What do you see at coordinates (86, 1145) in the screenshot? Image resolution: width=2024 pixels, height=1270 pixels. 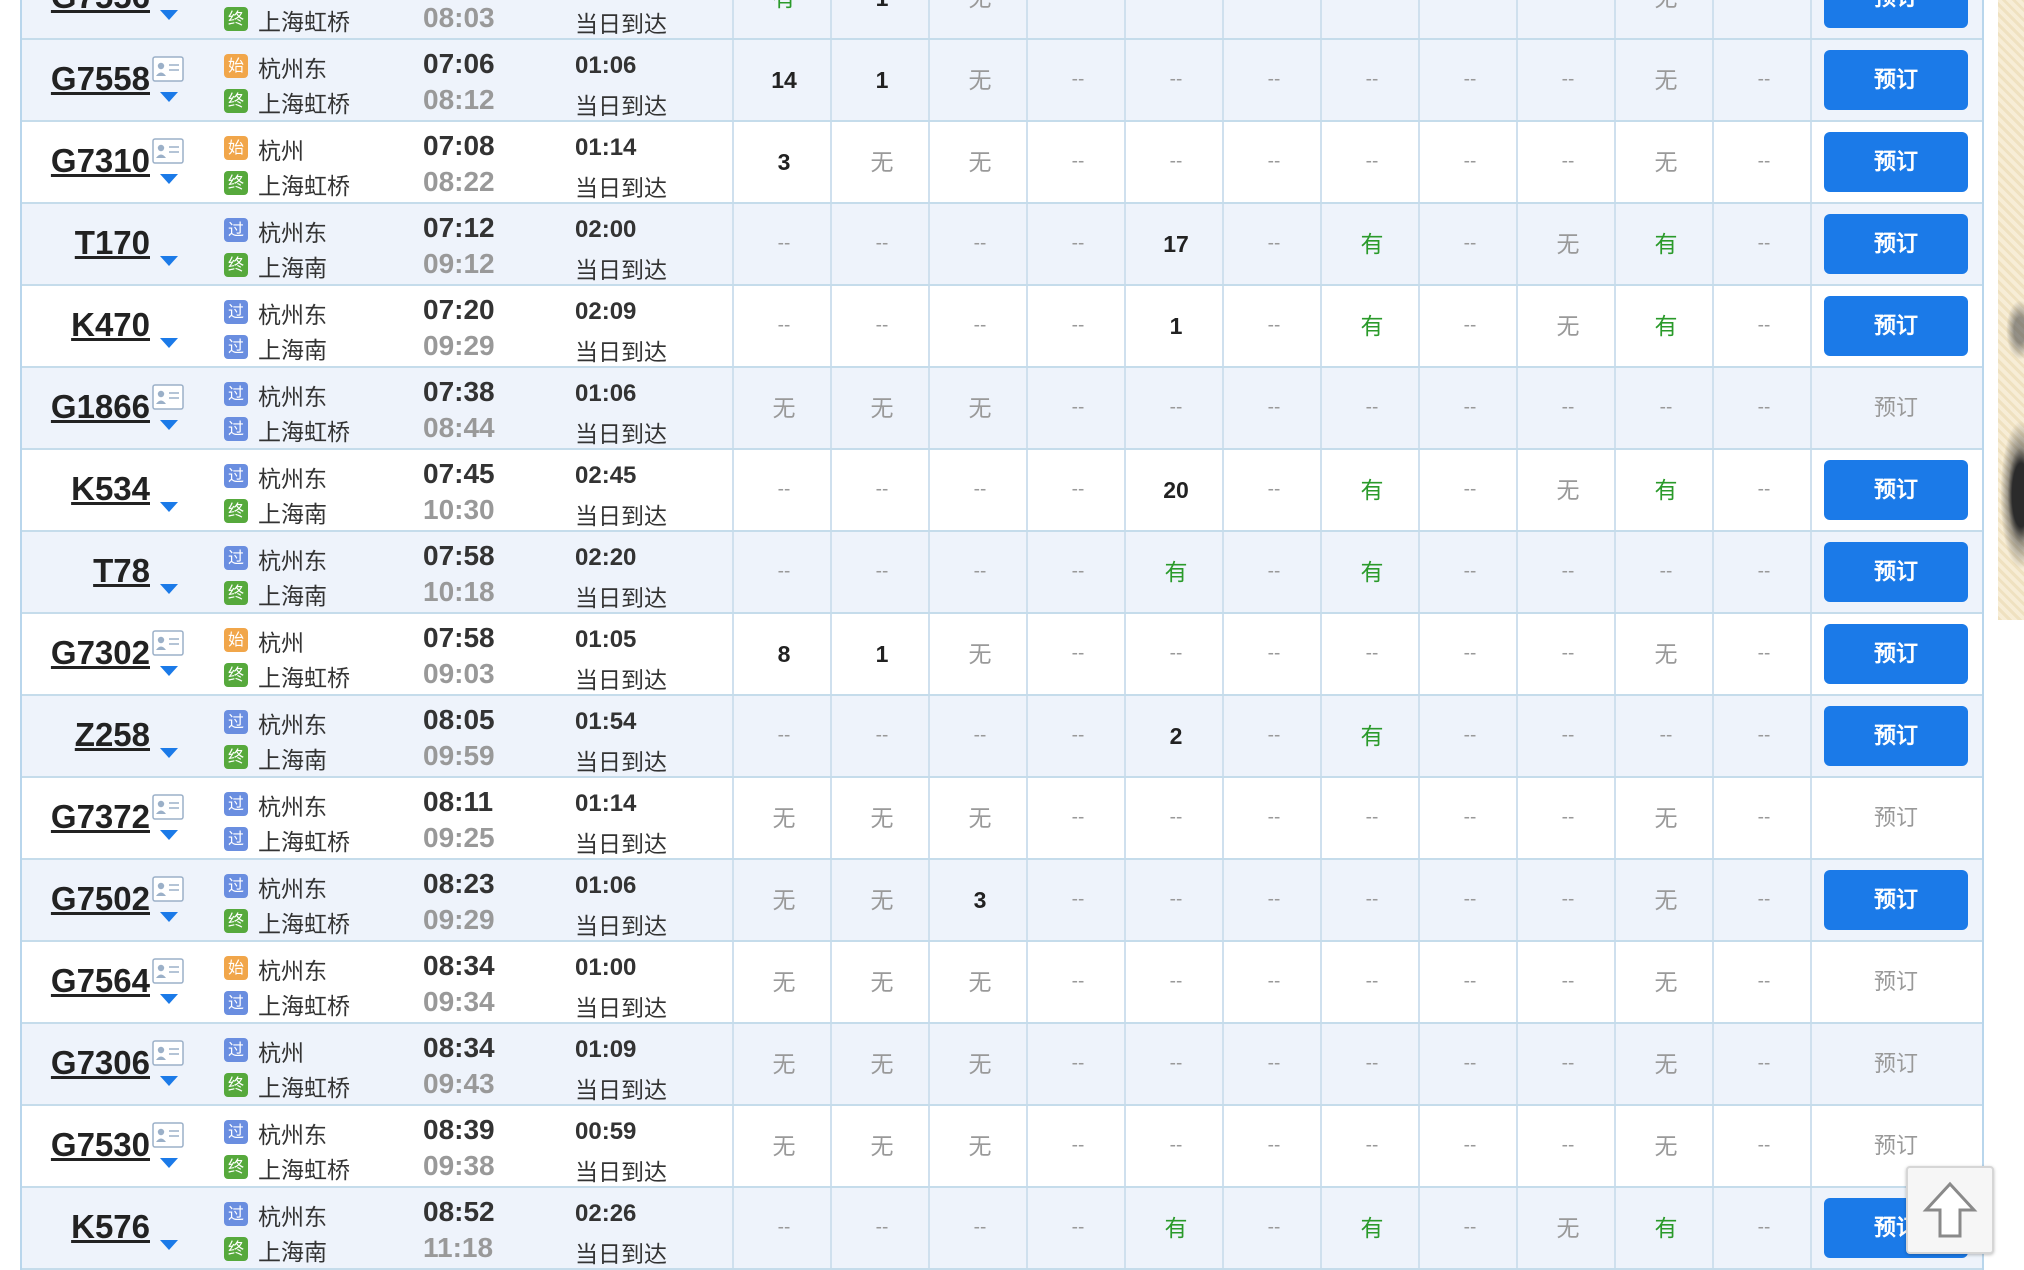 I see `train-number-link: G7530` at bounding box center [86, 1145].